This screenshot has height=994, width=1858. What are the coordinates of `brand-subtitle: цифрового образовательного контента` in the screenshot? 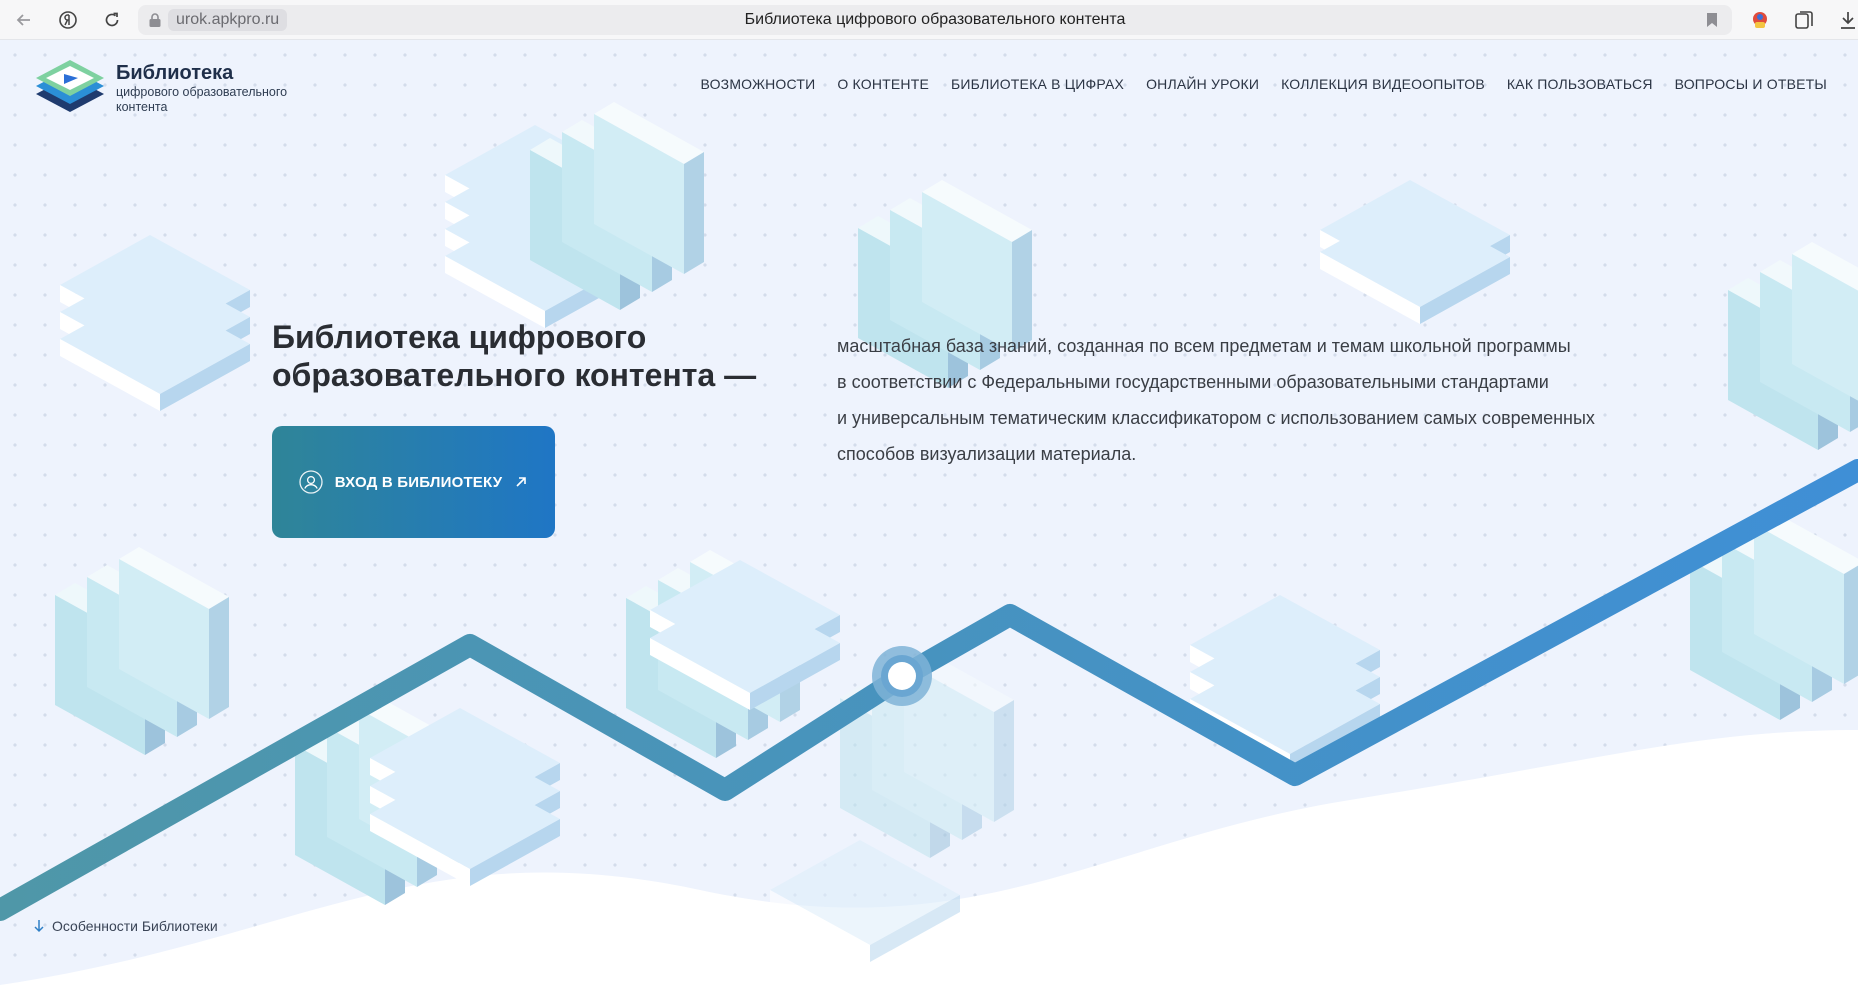 It's located at (202, 99).